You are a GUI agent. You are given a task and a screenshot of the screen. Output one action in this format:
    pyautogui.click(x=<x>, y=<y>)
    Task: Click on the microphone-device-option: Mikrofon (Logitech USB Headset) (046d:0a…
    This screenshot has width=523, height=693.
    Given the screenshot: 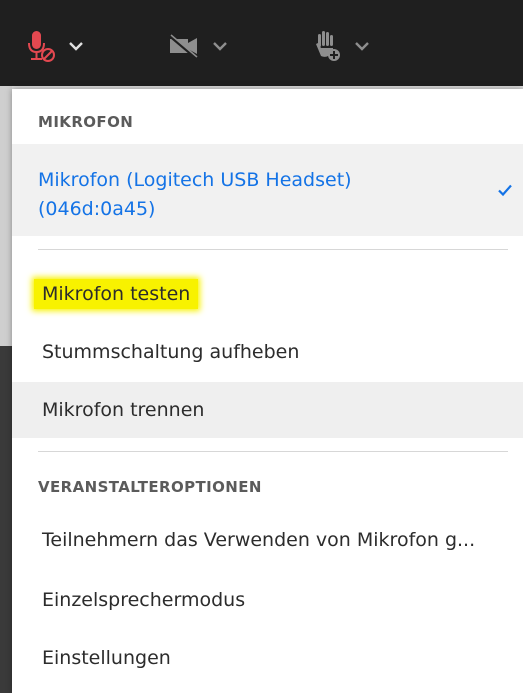 What is the action you would take?
    pyautogui.click(x=267, y=190)
    